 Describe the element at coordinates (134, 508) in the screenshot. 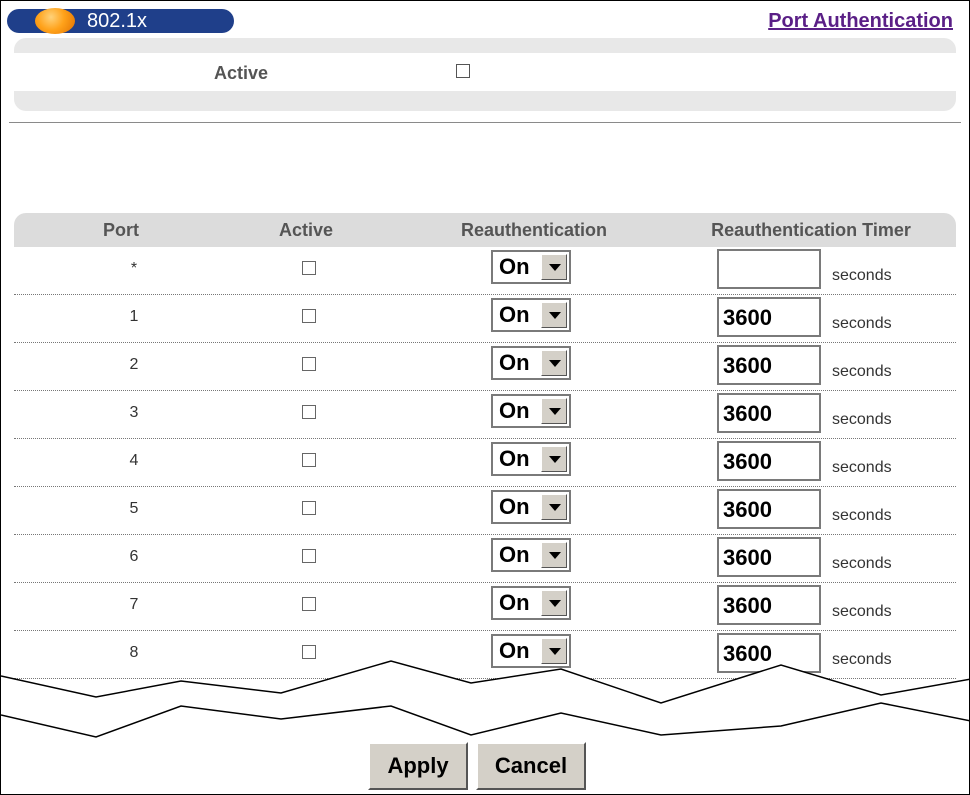

I see `port-number: 5` at that location.